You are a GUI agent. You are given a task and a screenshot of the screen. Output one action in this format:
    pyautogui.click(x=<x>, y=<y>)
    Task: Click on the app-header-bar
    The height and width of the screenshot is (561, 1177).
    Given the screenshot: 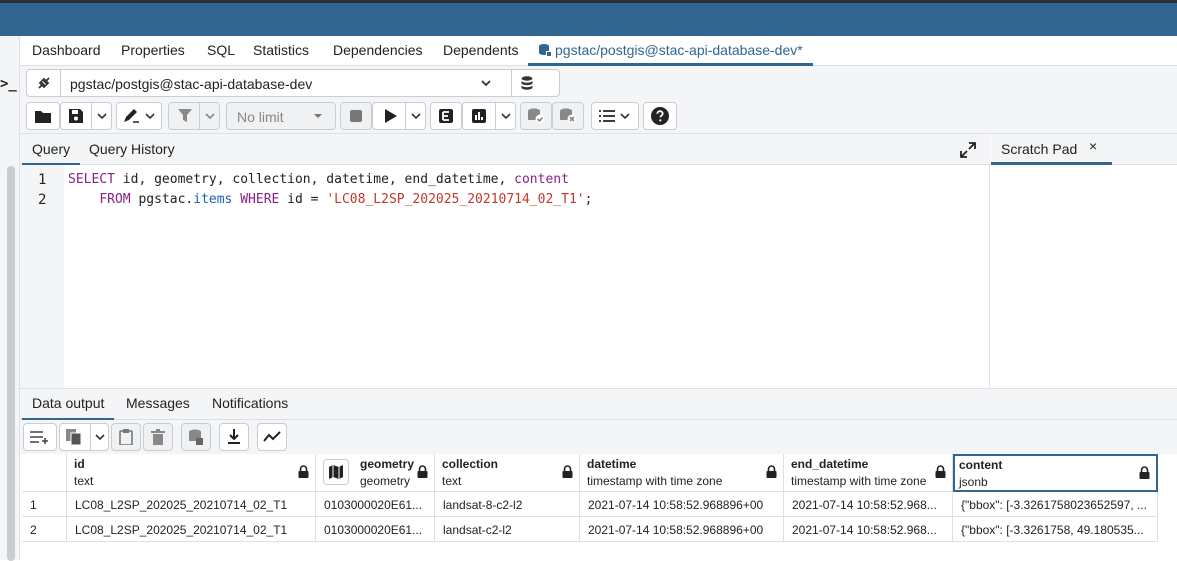 What is the action you would take?
    pyautogui.click(x=588, y=18)
    